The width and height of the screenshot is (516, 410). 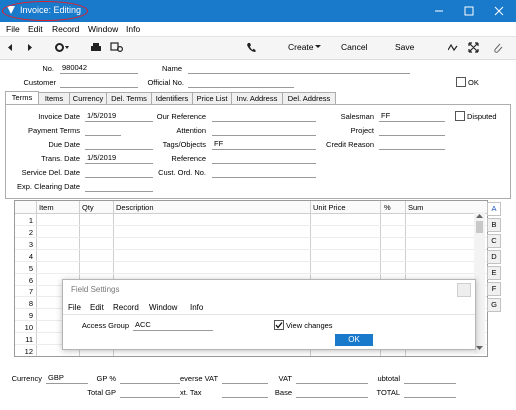 What do you see at coordinates (30, 280) in the screenshot?
I see `row-number: 6` at bounding box center [30, 280].